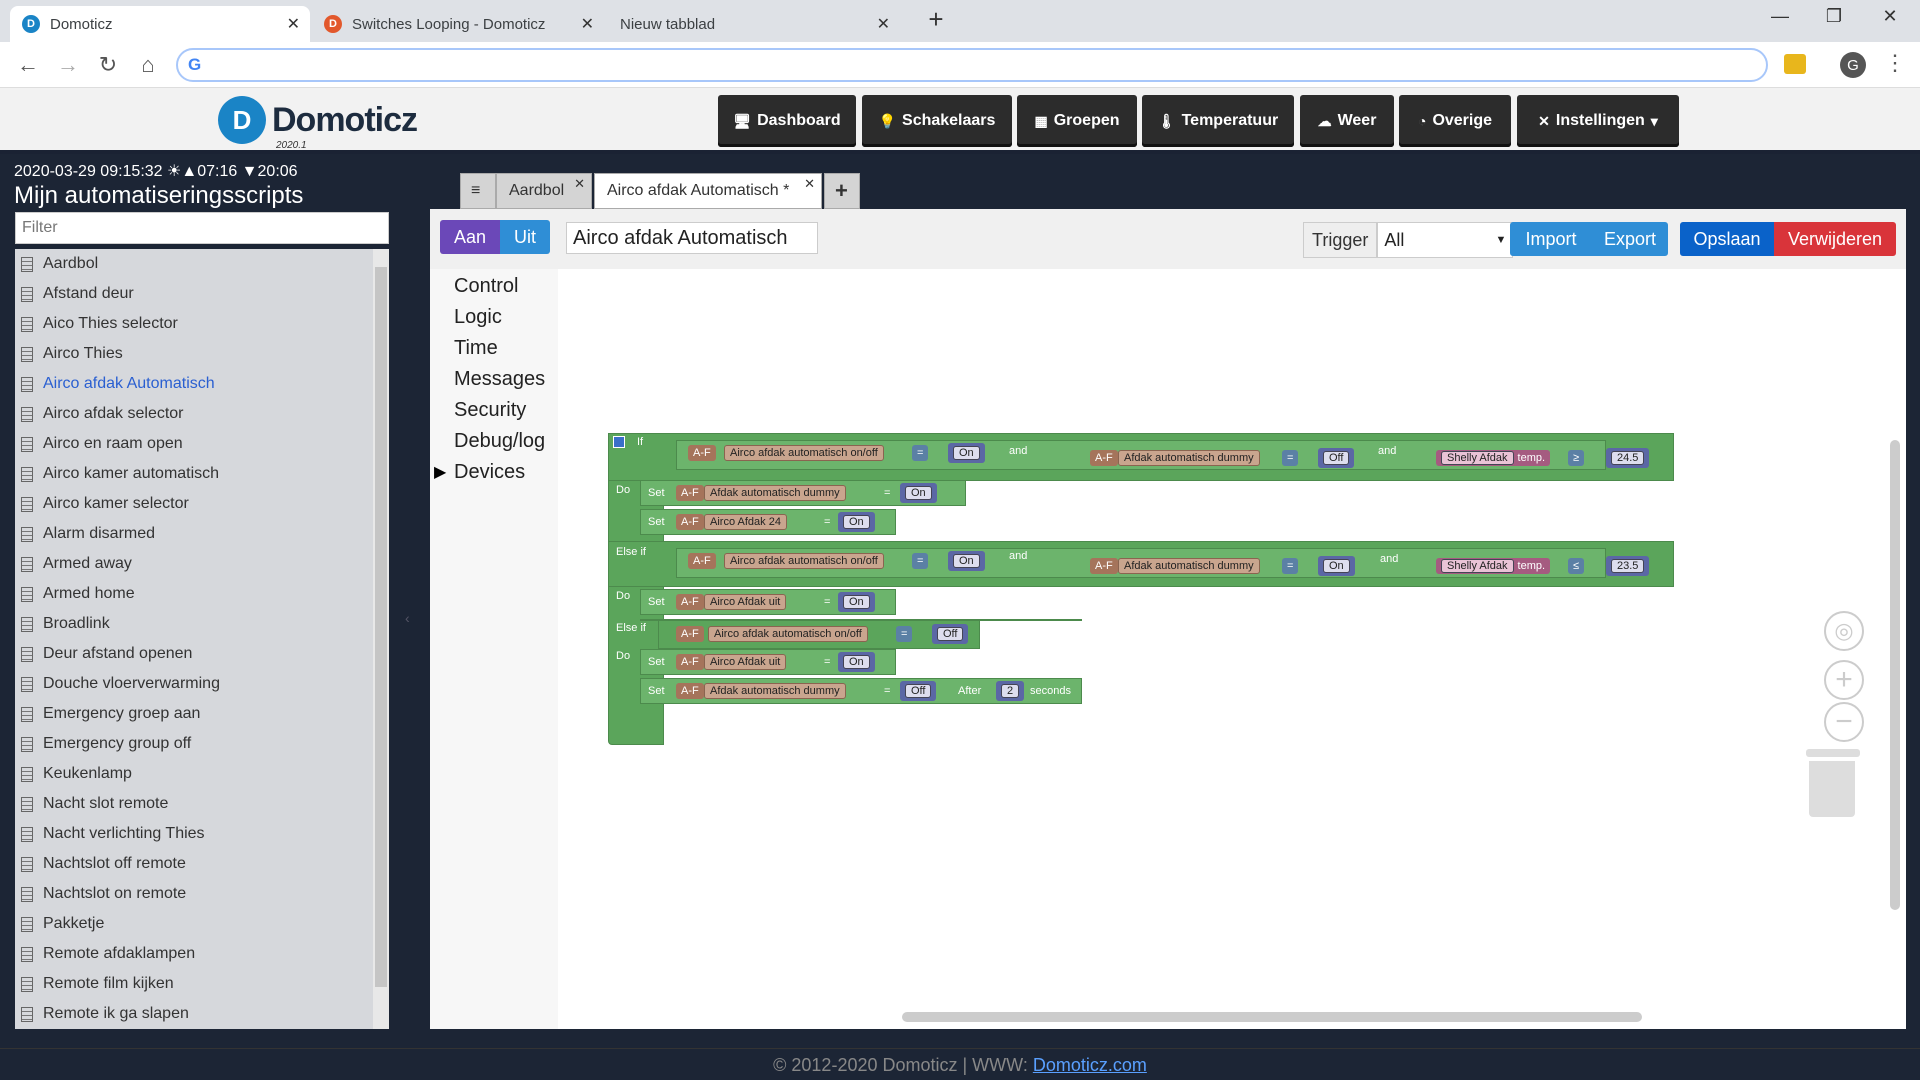 The width and height of the screenshot is (1920, 1080). I want to click on category-debug-log: Debug/log, so click(499, 441).